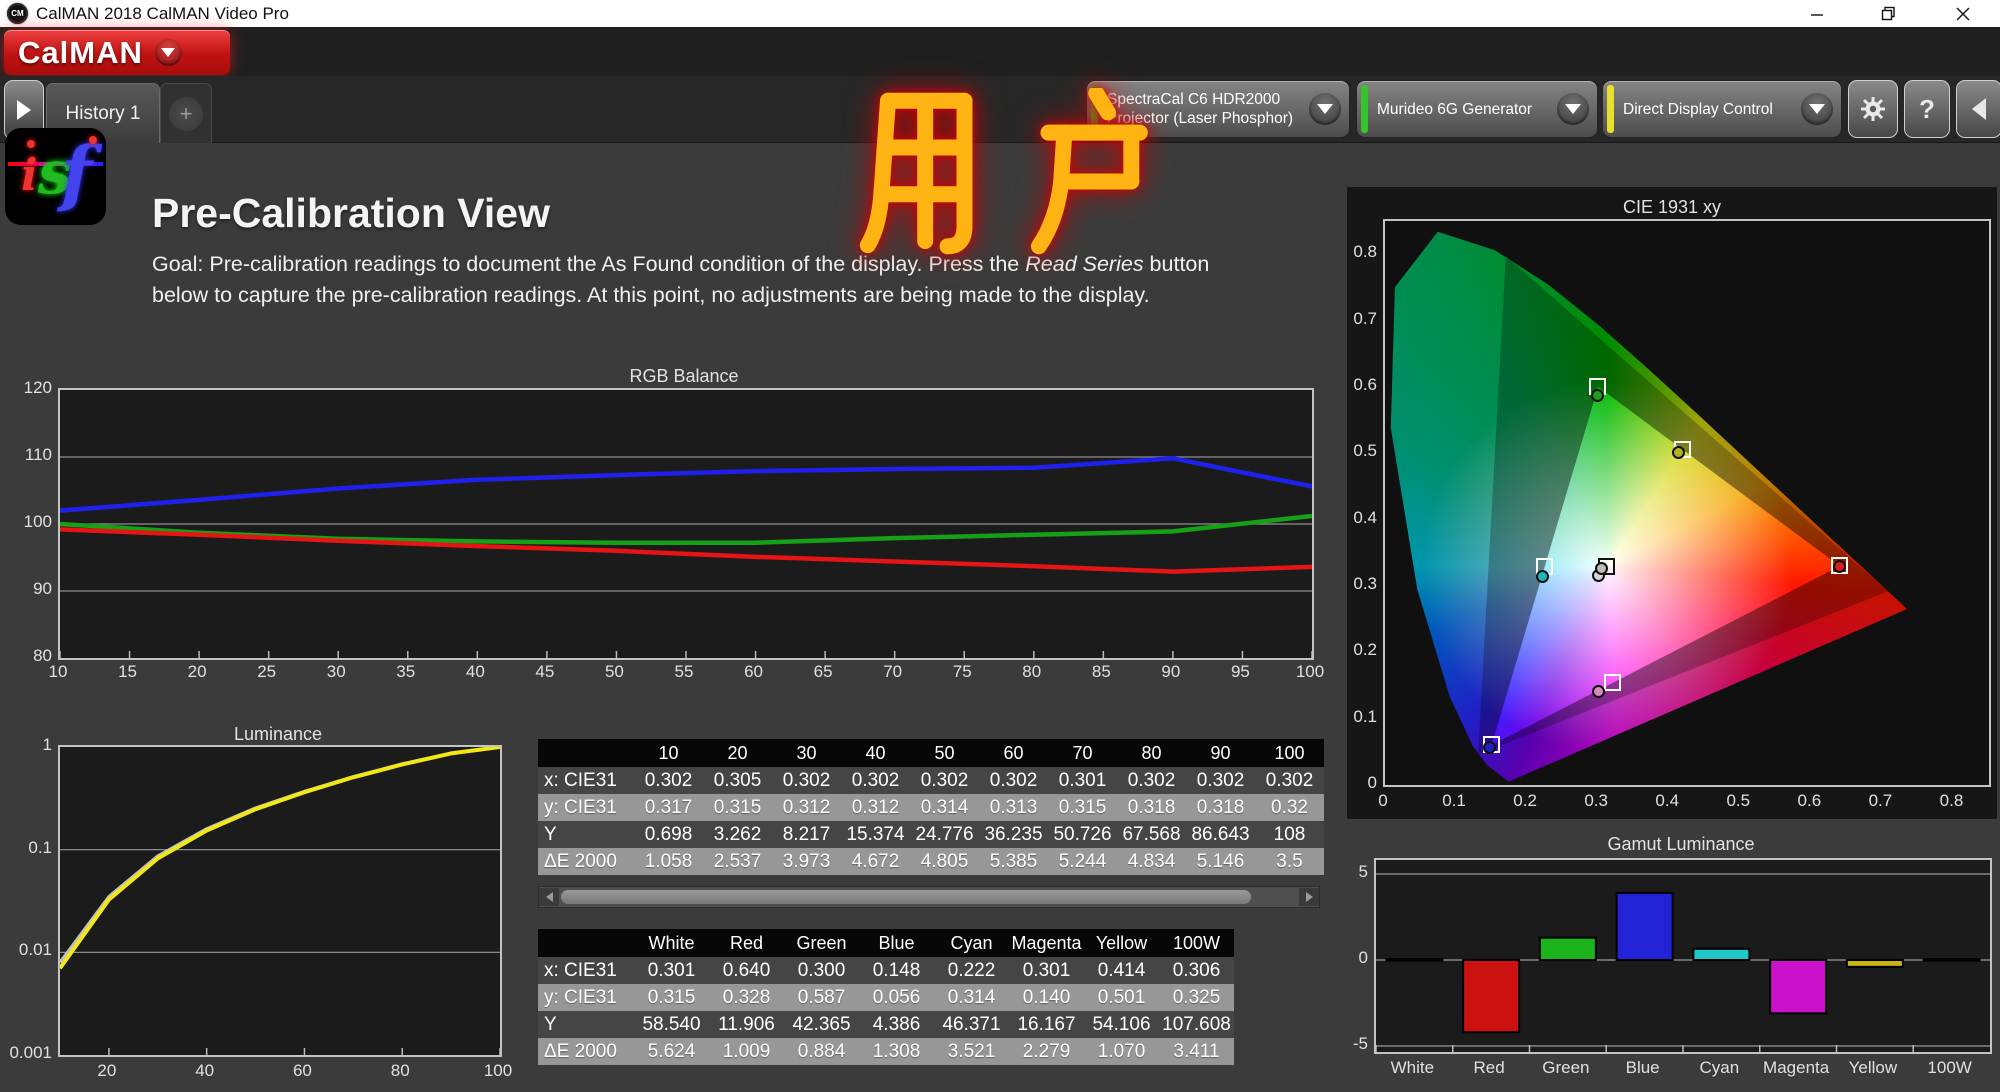 This screenshot has width=2000, height=1092. Describe the element at coordinates (205, 1070) in the screenshot. I see `axis-tick-label: 40` at that location.